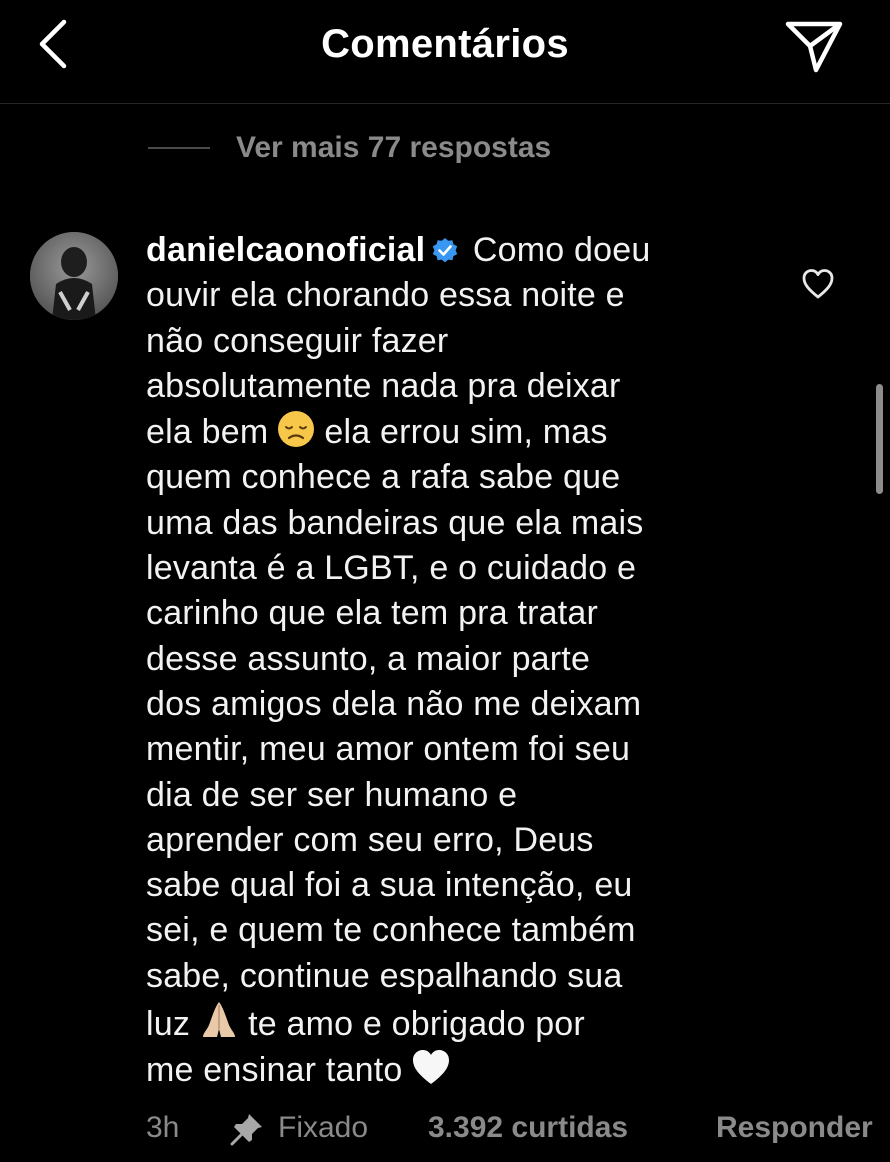 Image resolution: width=890 pixels, height=1162 pixels. I want to click on comment-line: carinho que ela tem pra tratar, so click(372, 613).